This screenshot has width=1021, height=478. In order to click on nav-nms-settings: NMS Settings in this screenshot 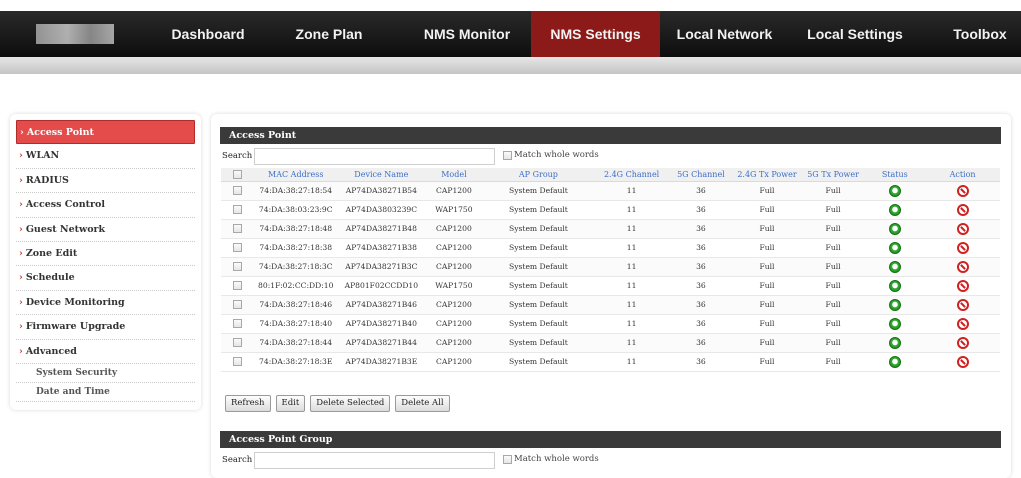, I will do `click(595, 34)`.